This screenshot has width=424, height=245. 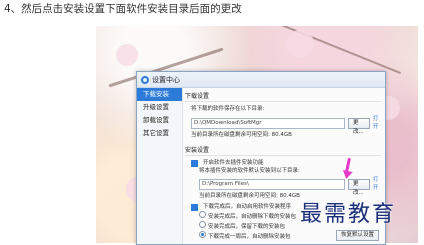 I want to click on dialog-title: 设置中心, so click(x=166, y=79).